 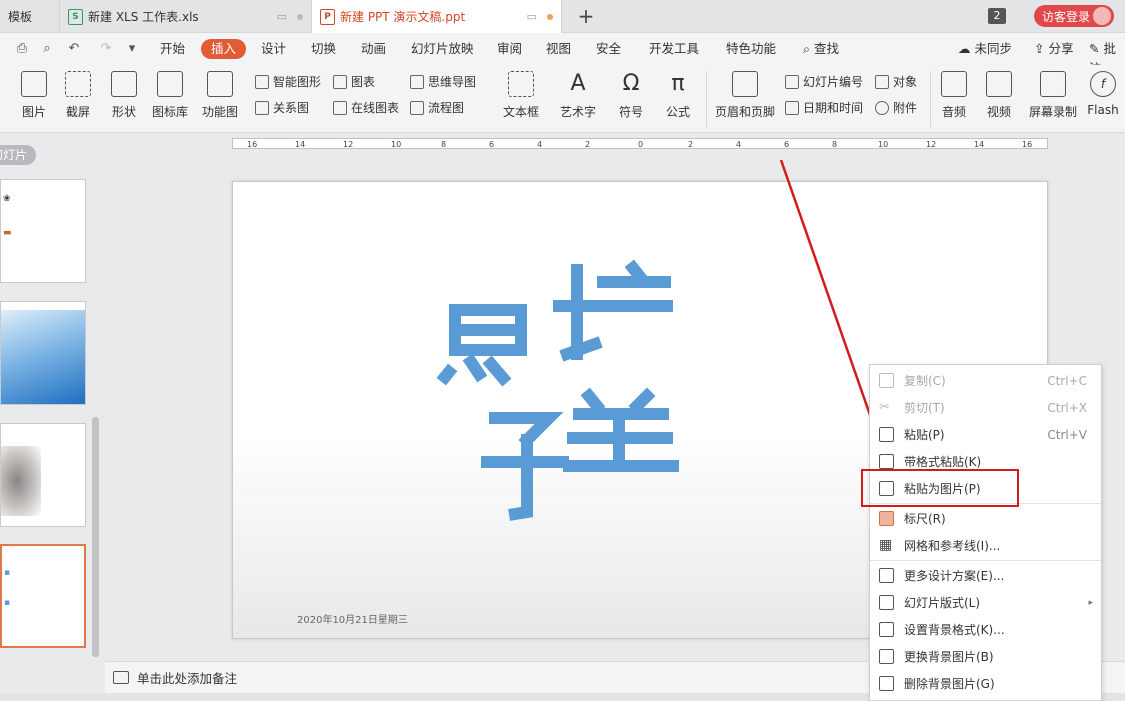 I want to click on online-chart-icon, so click(x=340, y=108).